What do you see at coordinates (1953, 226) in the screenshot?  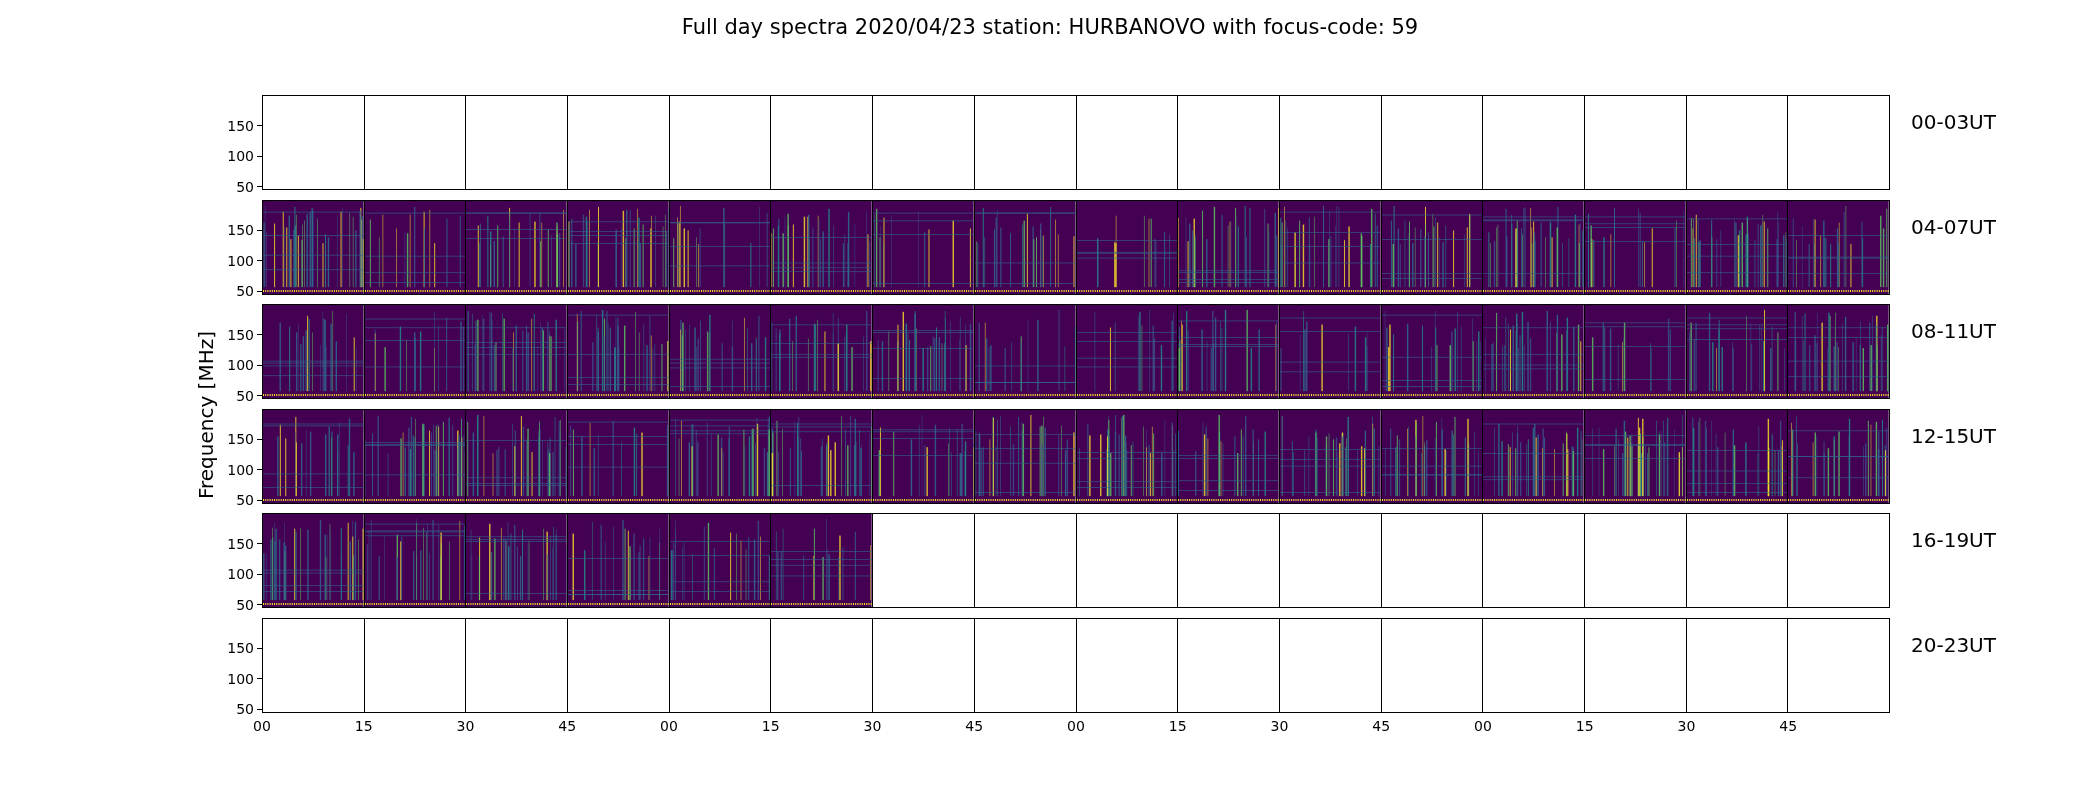 I see `row-label: 04-07UT` at bounding box center [1953, 226].